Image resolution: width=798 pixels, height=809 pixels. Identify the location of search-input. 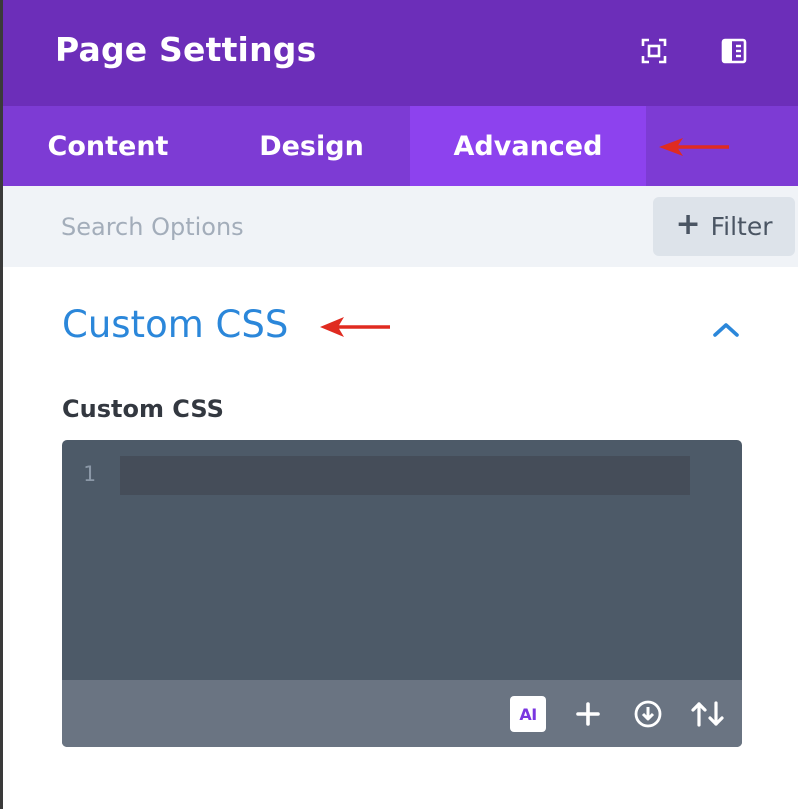
(341, 227).